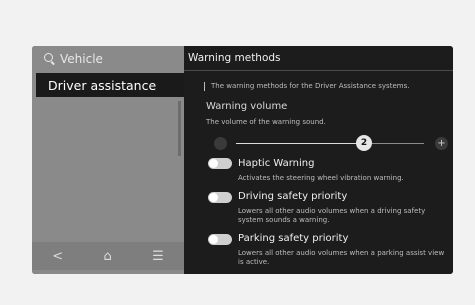 This screenshot has width=475, height=305. Describe the element at coordinates (220, 143) in the screenshot. I see `volume-decrease-button` at that location.